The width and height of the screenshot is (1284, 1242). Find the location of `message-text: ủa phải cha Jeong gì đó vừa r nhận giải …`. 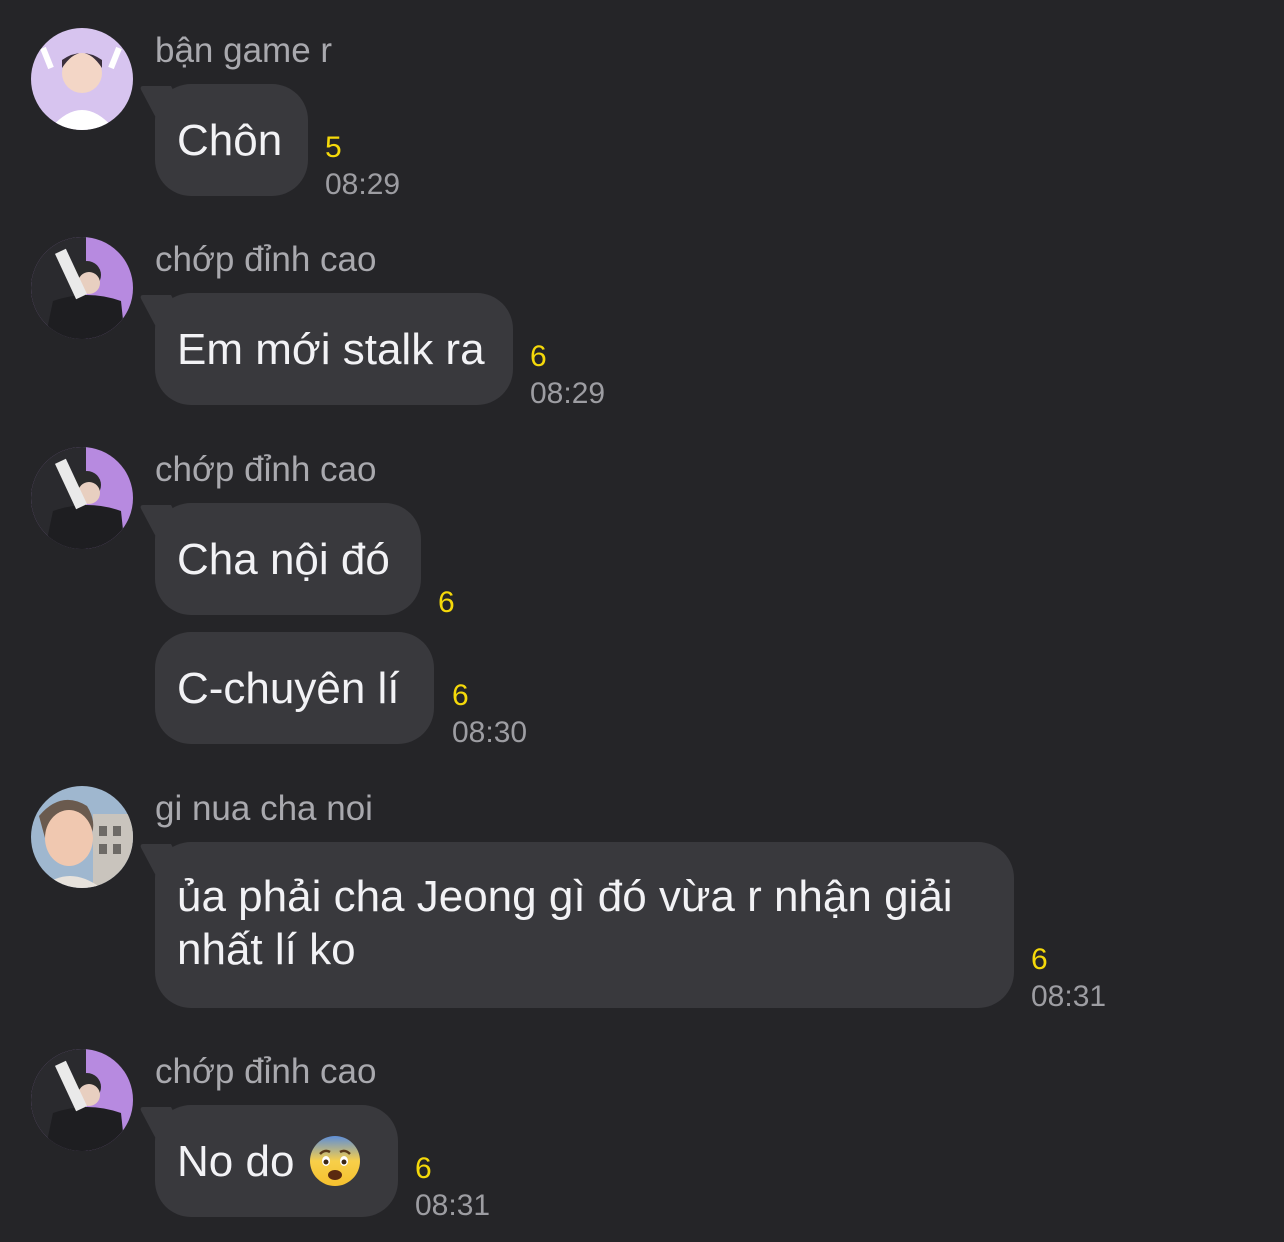

message-text: ủa phải cha Jeong gì đó vừa r nhận giải … is located at coordinates (565, 923).